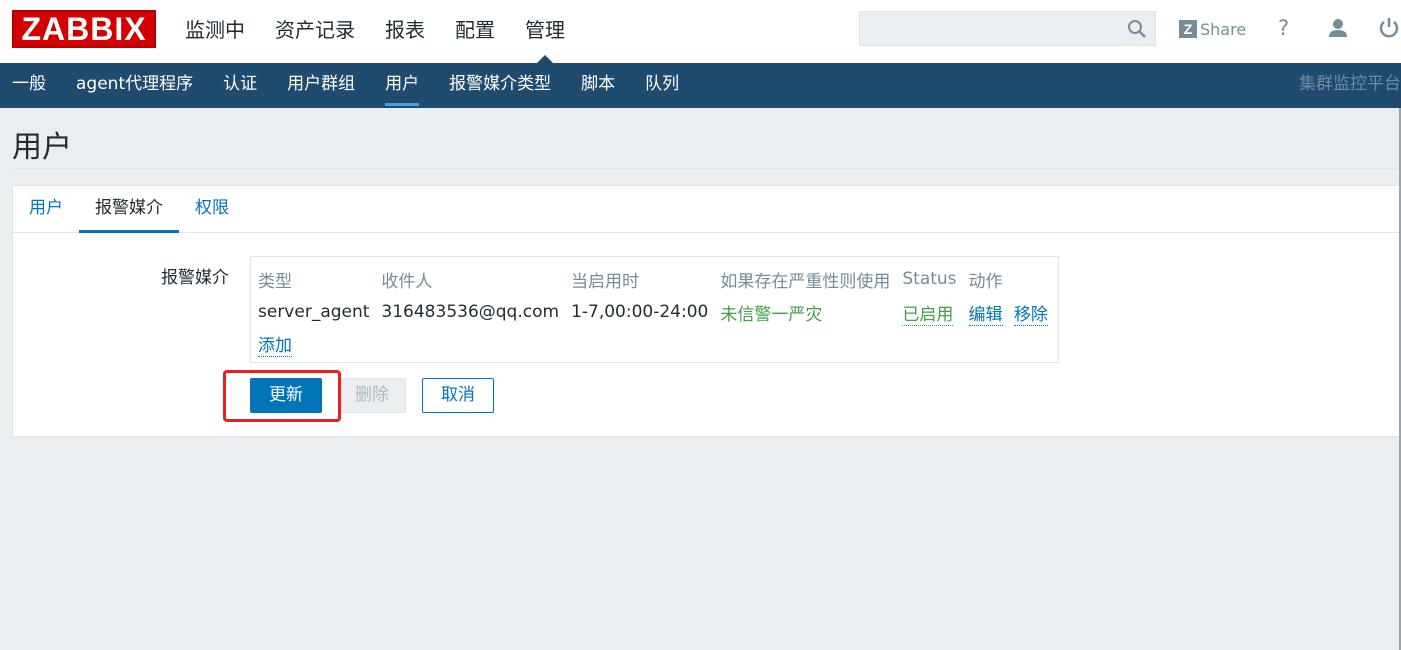 The width and height of the screenshot is (1401, 650). I want to click on table-header-row: 类型 收件人 当启用时 如果存在严重性则使用 Status 动作, so click(659, 279).